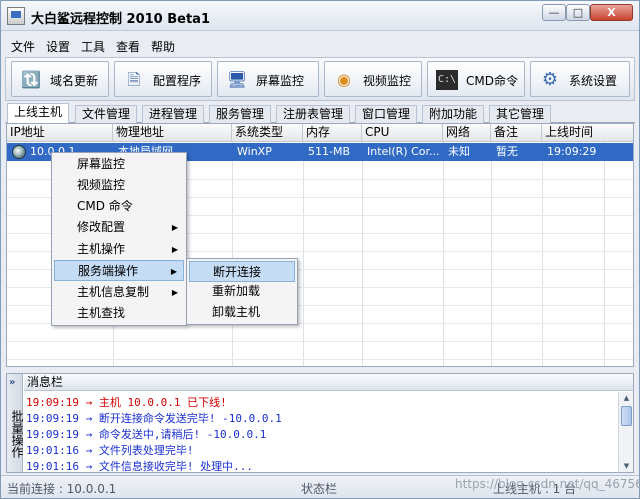 The height and width of the screenshot is (499, 640). Describe the element at coordinates (173, 114) in the screenshot. I see `tab-process-manager: 进程管理` at that location.